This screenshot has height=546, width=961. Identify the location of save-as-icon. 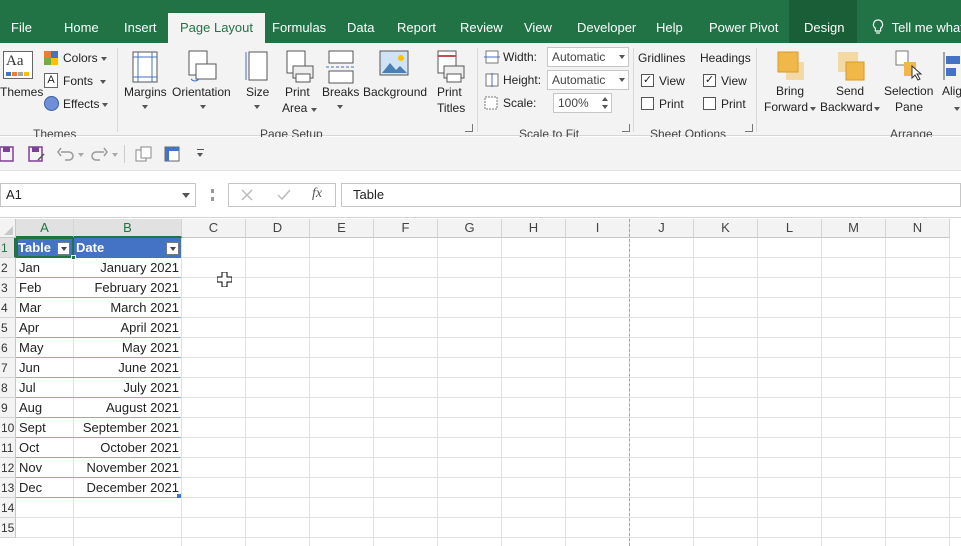
(37, 154).